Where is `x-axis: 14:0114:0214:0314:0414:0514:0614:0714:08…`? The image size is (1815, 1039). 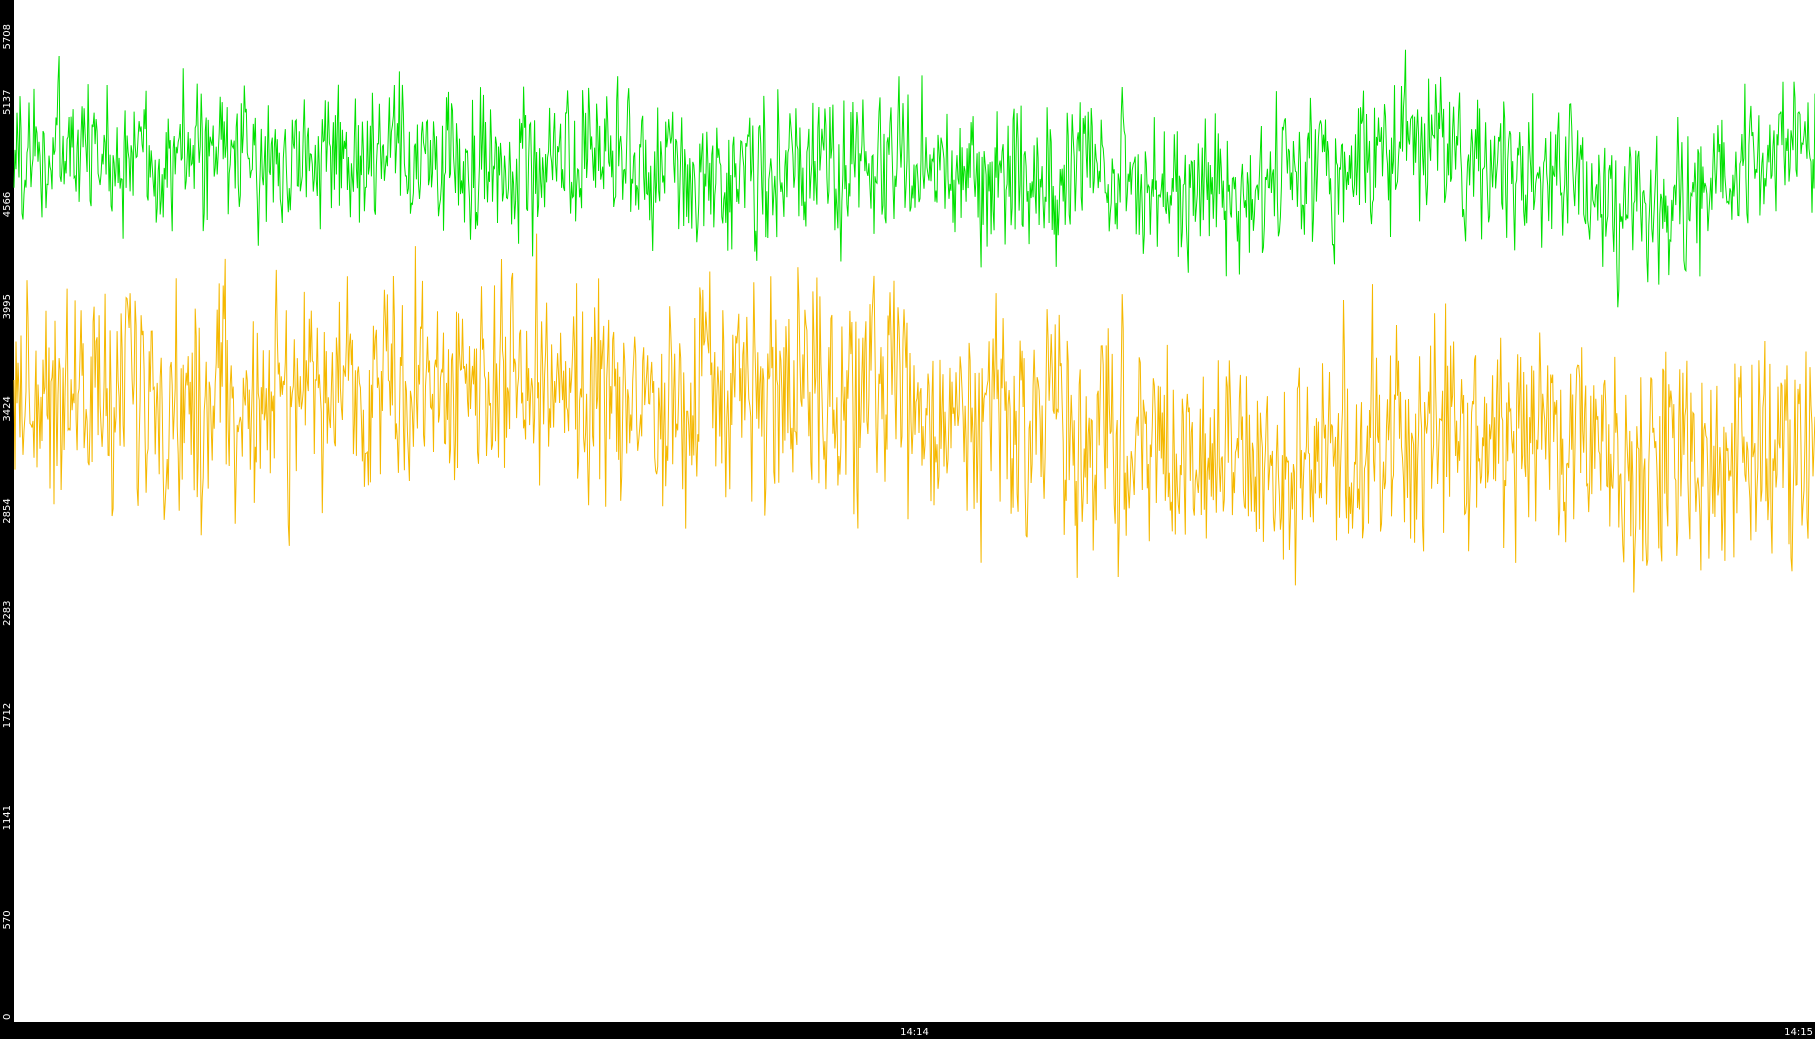 x-axis: 14:0114:0214:0314:0414:0514:0614:0714:08… is located at coordinates (1356, 1032).